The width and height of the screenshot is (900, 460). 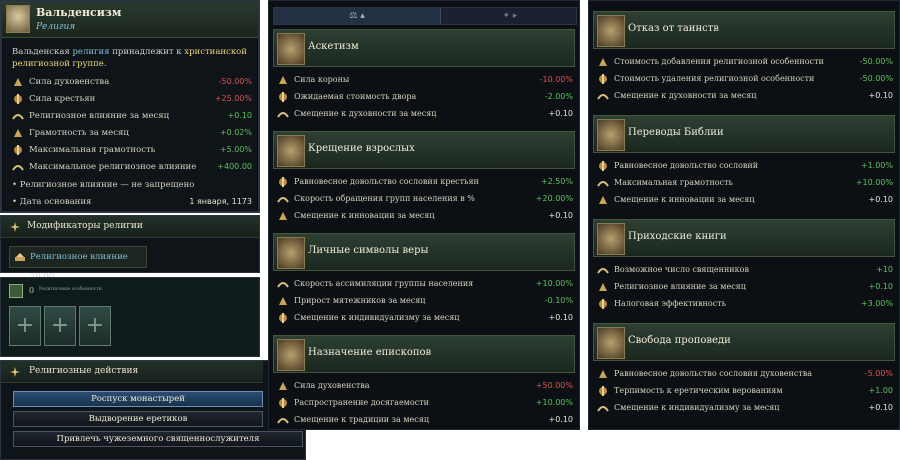 What do you see at coordinates (748, 165) in the screenshot?
I see `feature-effect-row: Равновесное довольство сословий +1.00%` at bounding box center [748, 165].